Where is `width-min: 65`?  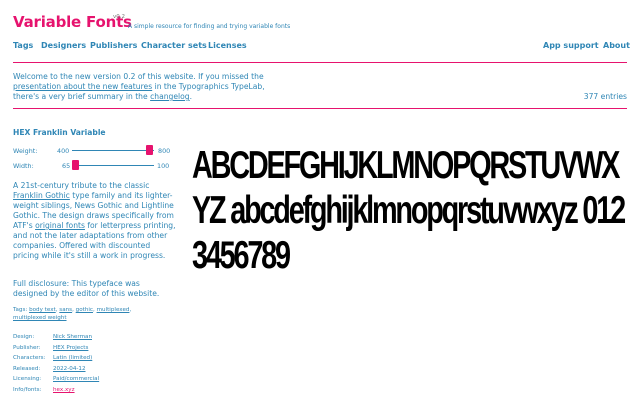
width-min: 65 is located at coordinates (66, 166).